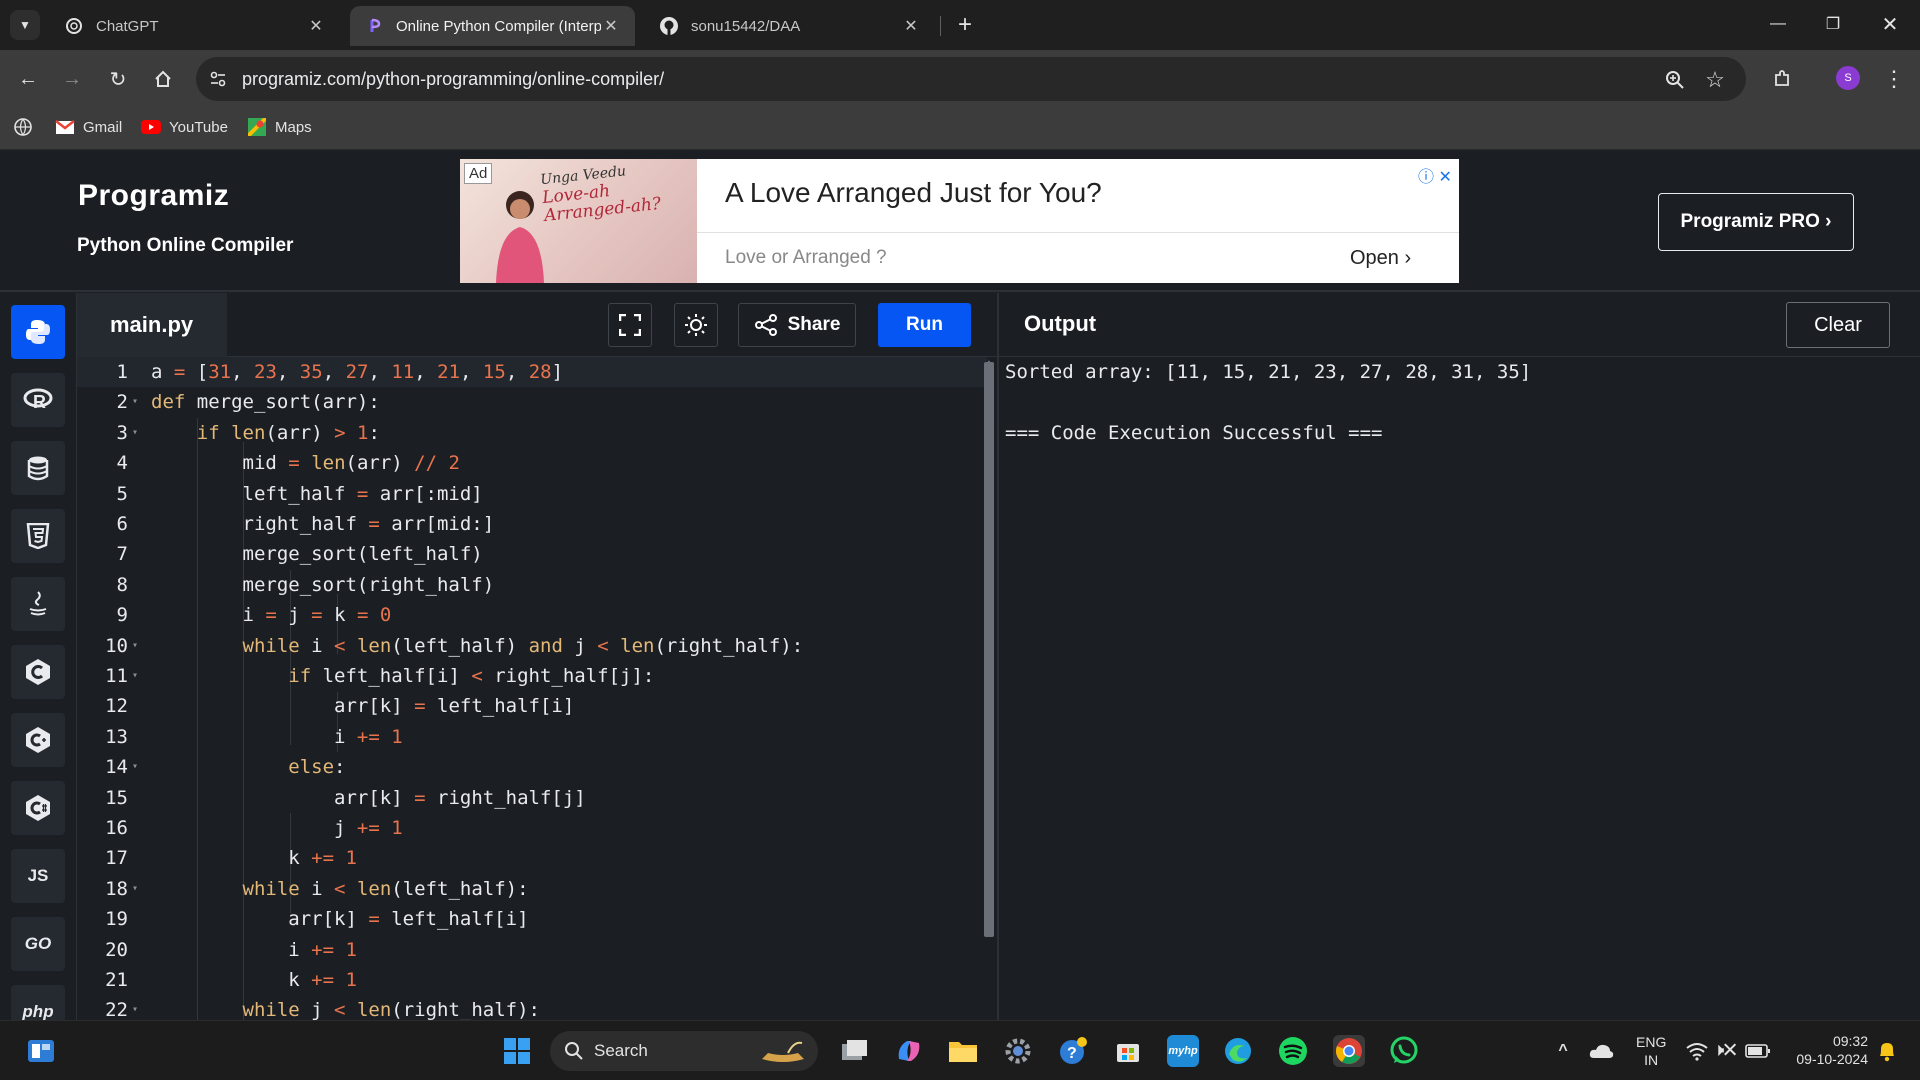 Image resolution: width=1920 pixels, height=1080 pixels. What do you see at coordinates (299, 493) in the screenshot?
I see `code-line: 5 left_half = arr[:mid]` at bounding box center [299, 493].